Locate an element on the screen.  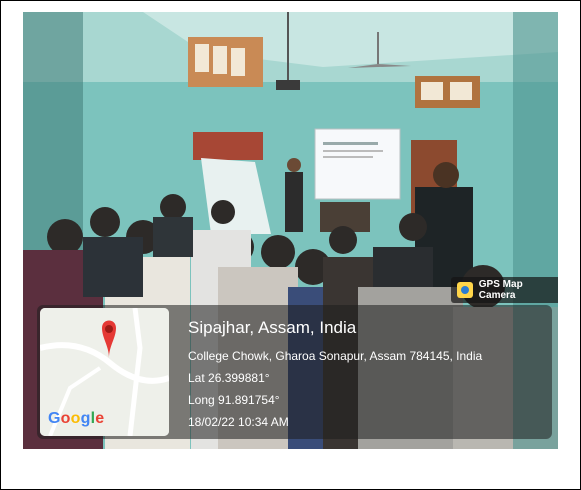
location-longitude: Long 91.891754° is located at coordinates (234, 400).